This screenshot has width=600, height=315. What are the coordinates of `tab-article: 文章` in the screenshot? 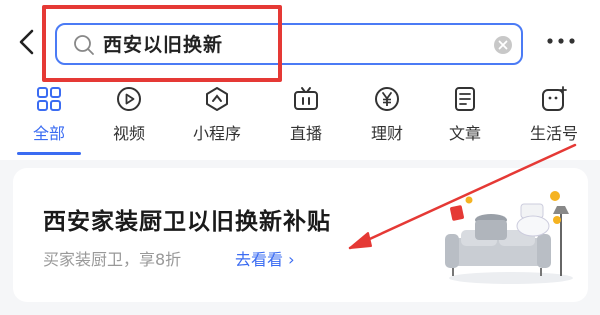 It's located at (465, 118).